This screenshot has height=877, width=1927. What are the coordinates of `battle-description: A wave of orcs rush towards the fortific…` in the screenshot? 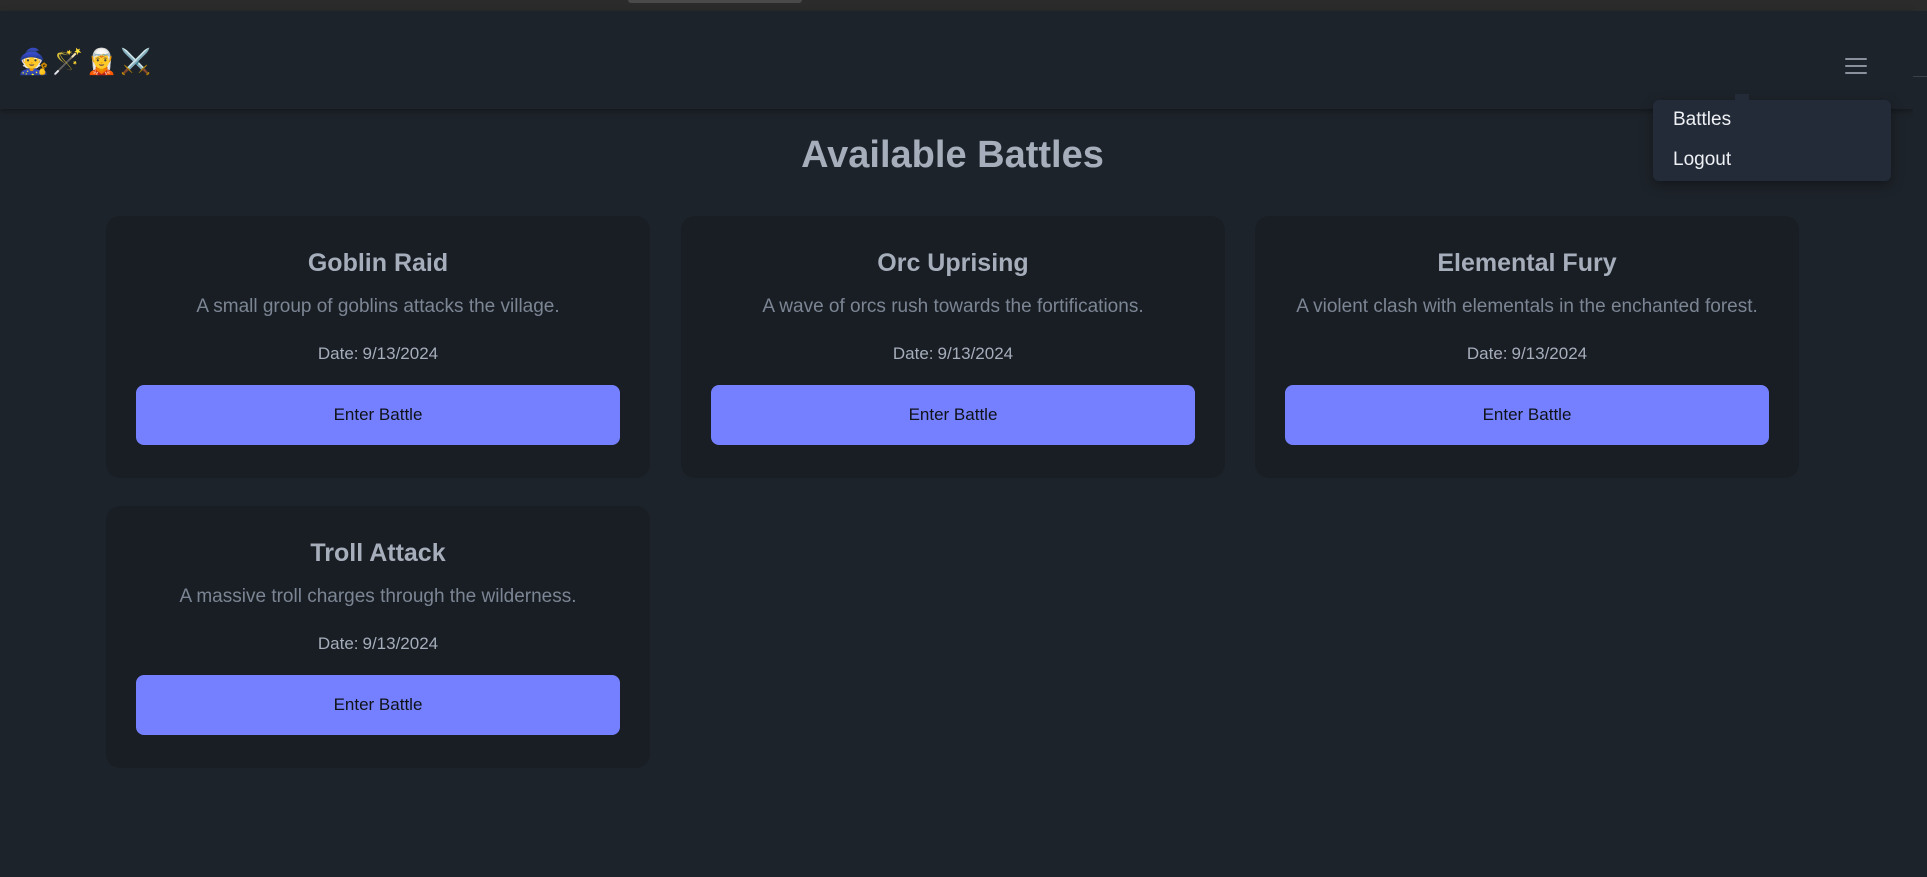 It's located at (953, 306).